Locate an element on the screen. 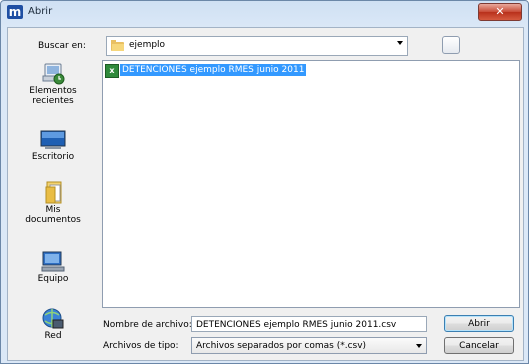 This screenshot has width=529, height=364. place-label: Escritorio is located at coordinates (53, 157).